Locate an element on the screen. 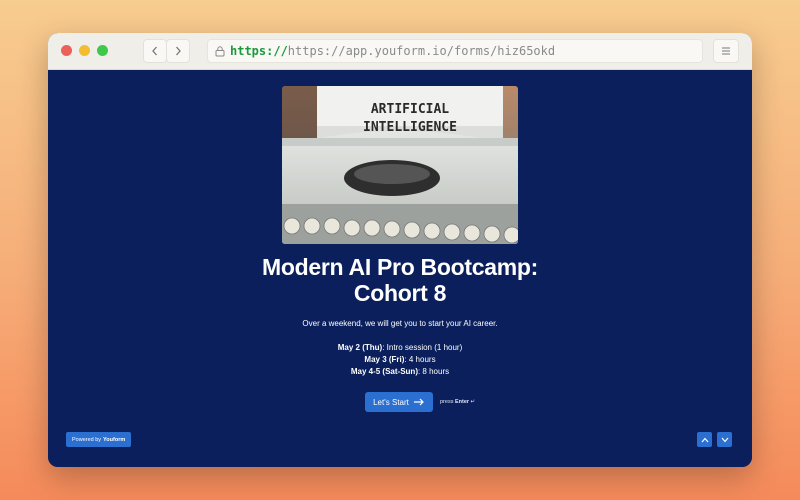  powered-brand: Youform is located at coordinates (114, 439).